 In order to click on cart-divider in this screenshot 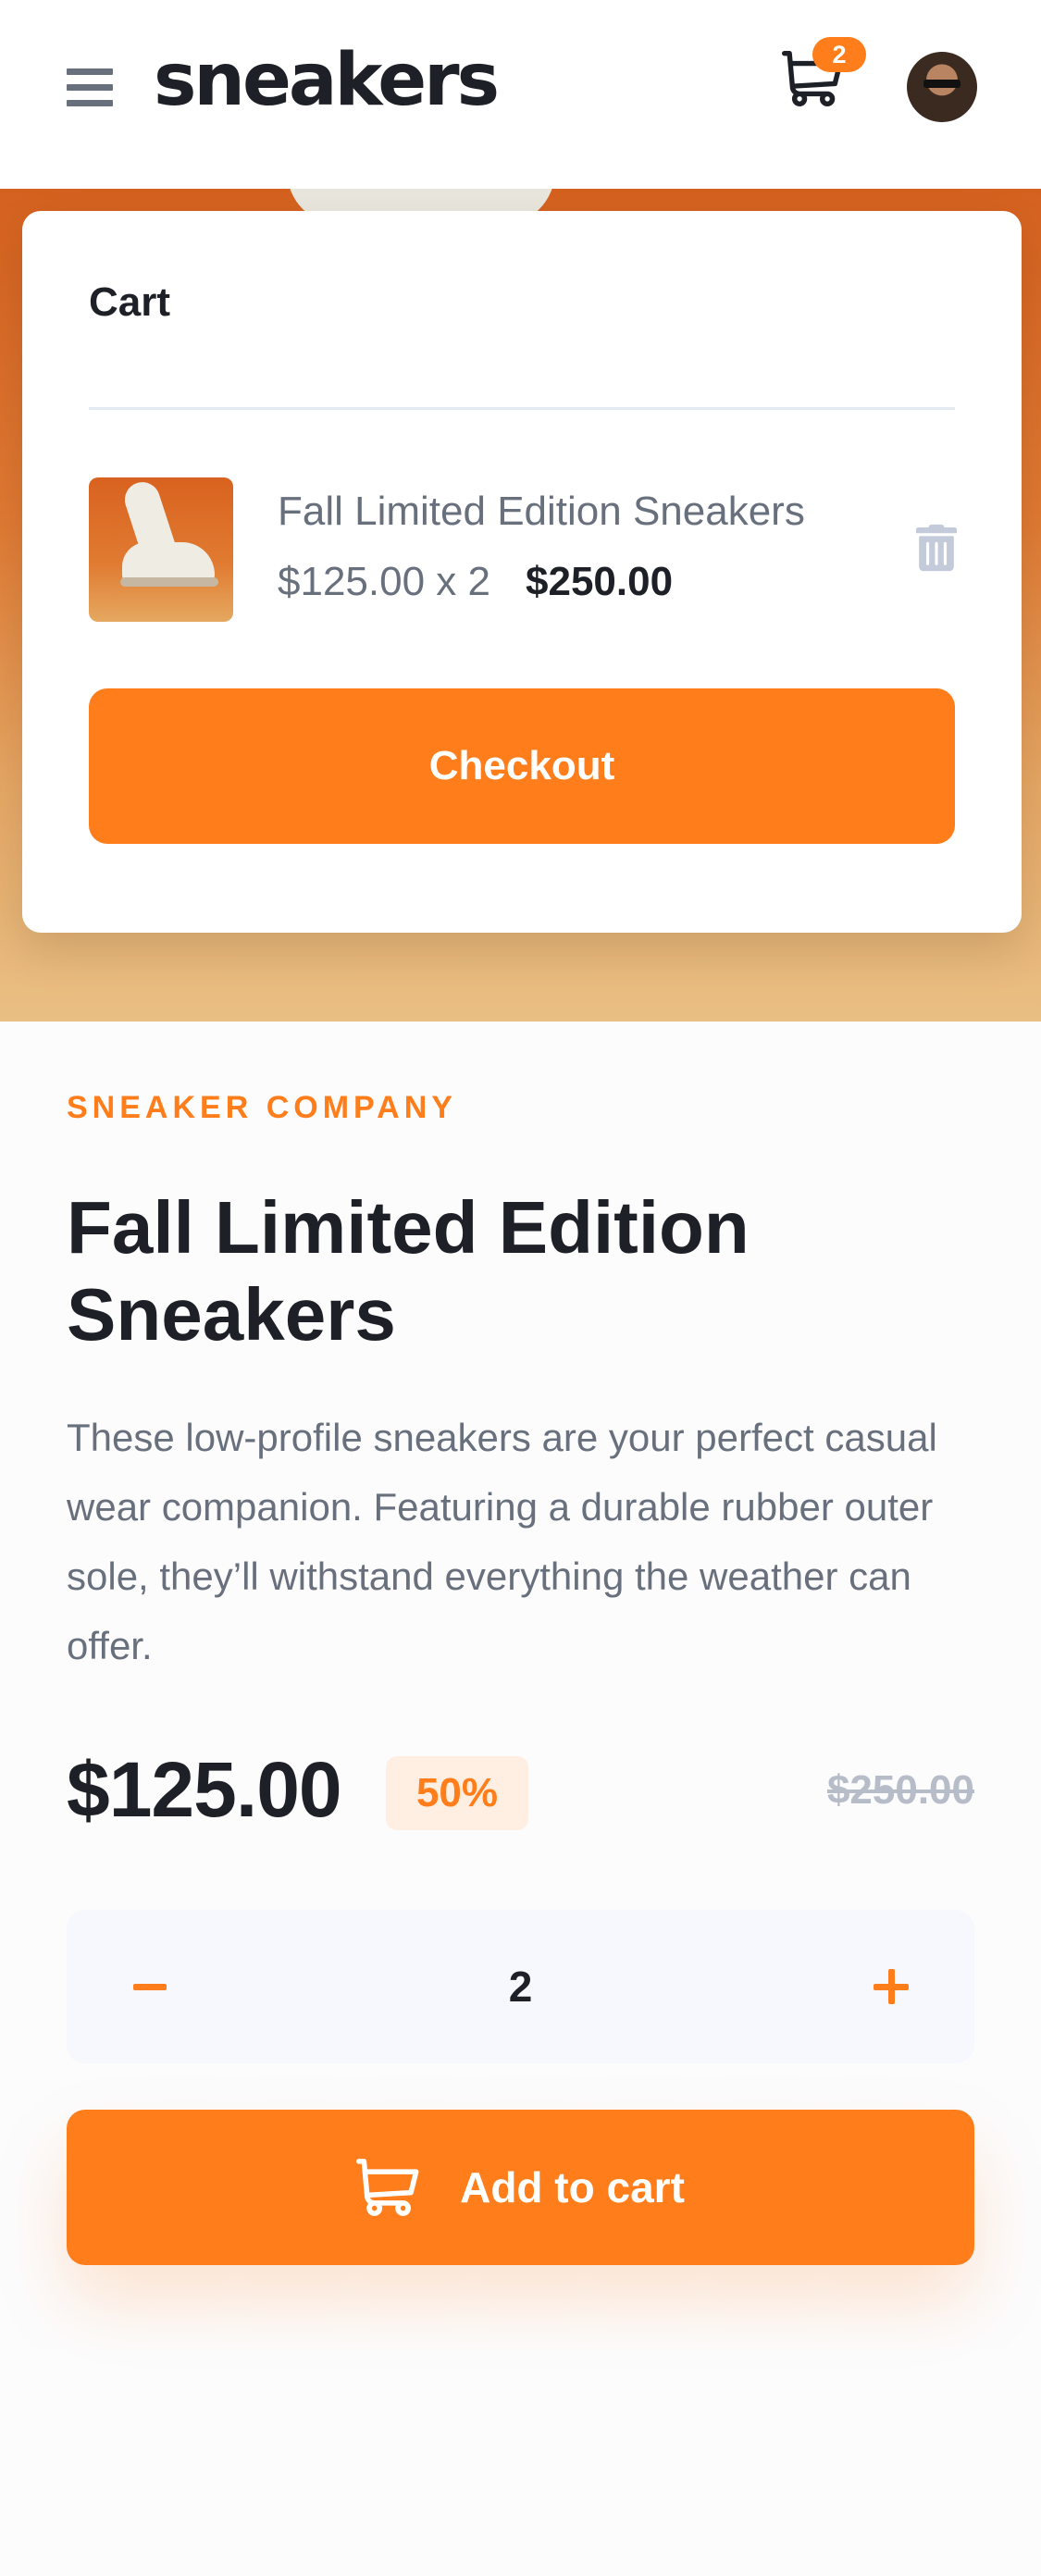, I will do `click(522, 408)`.